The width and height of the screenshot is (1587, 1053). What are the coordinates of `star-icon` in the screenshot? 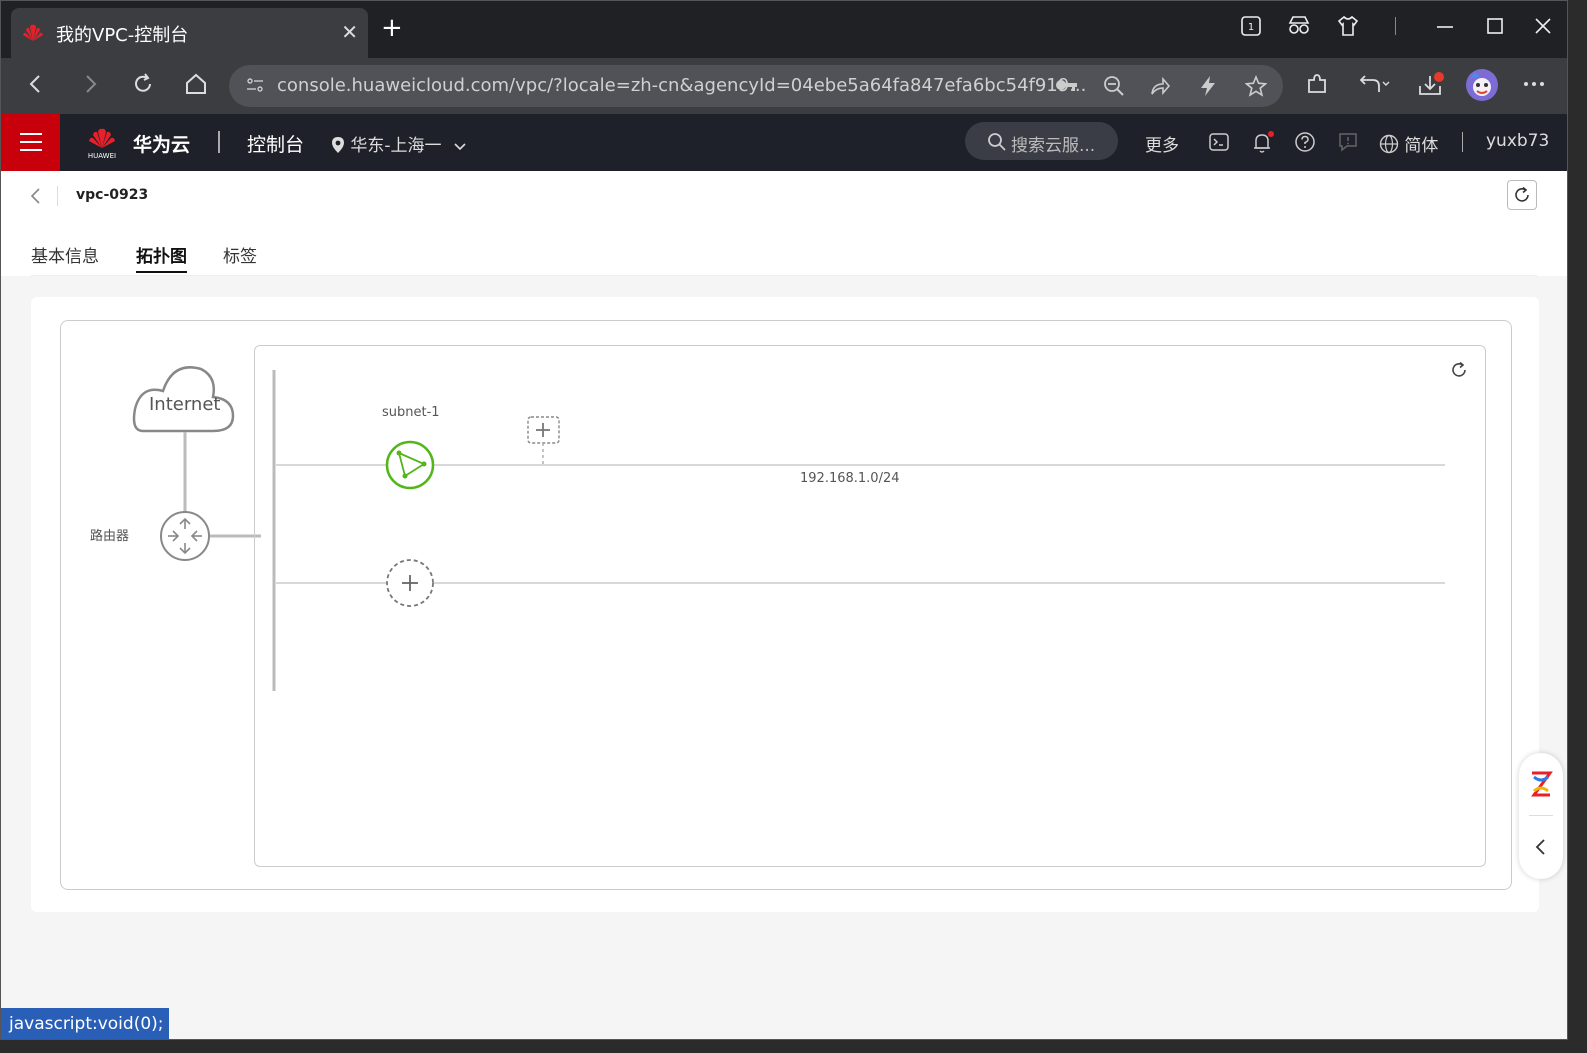 It's located at (1256, 86).